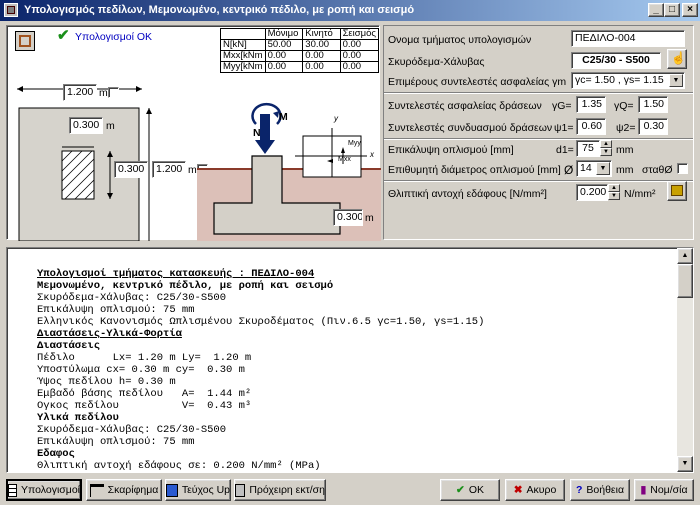 The height and width of the screenshot is (505, 700). Describe the element at coordinates (586, 168) in the screenshot. I see `diameter-value: 14` at that location.